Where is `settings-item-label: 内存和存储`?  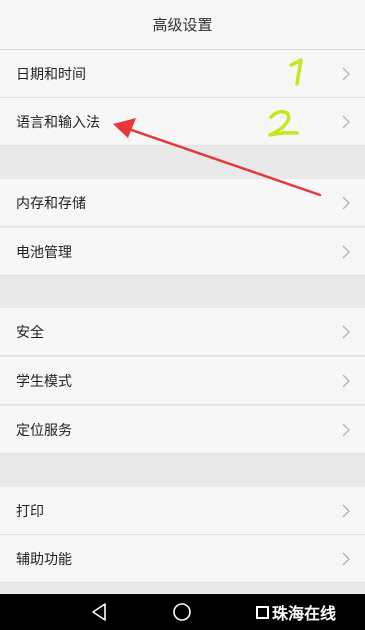 settings-item-label: 内存和存储 is located at coordinates (51, 203).